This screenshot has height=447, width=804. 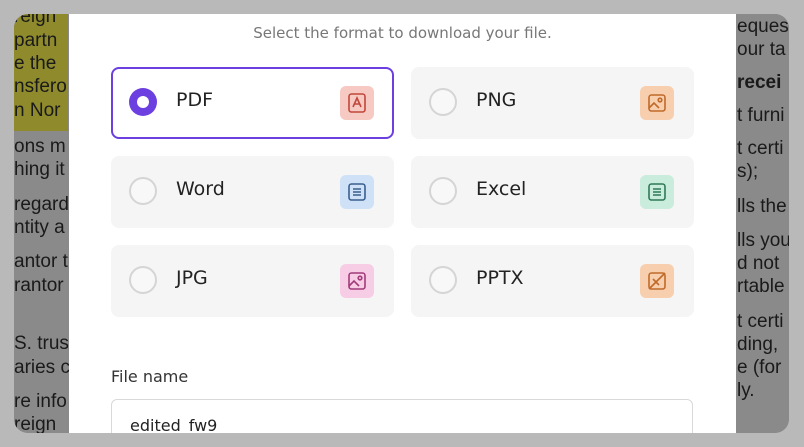 I want to click on document-icon, so click(x=357, y=192).